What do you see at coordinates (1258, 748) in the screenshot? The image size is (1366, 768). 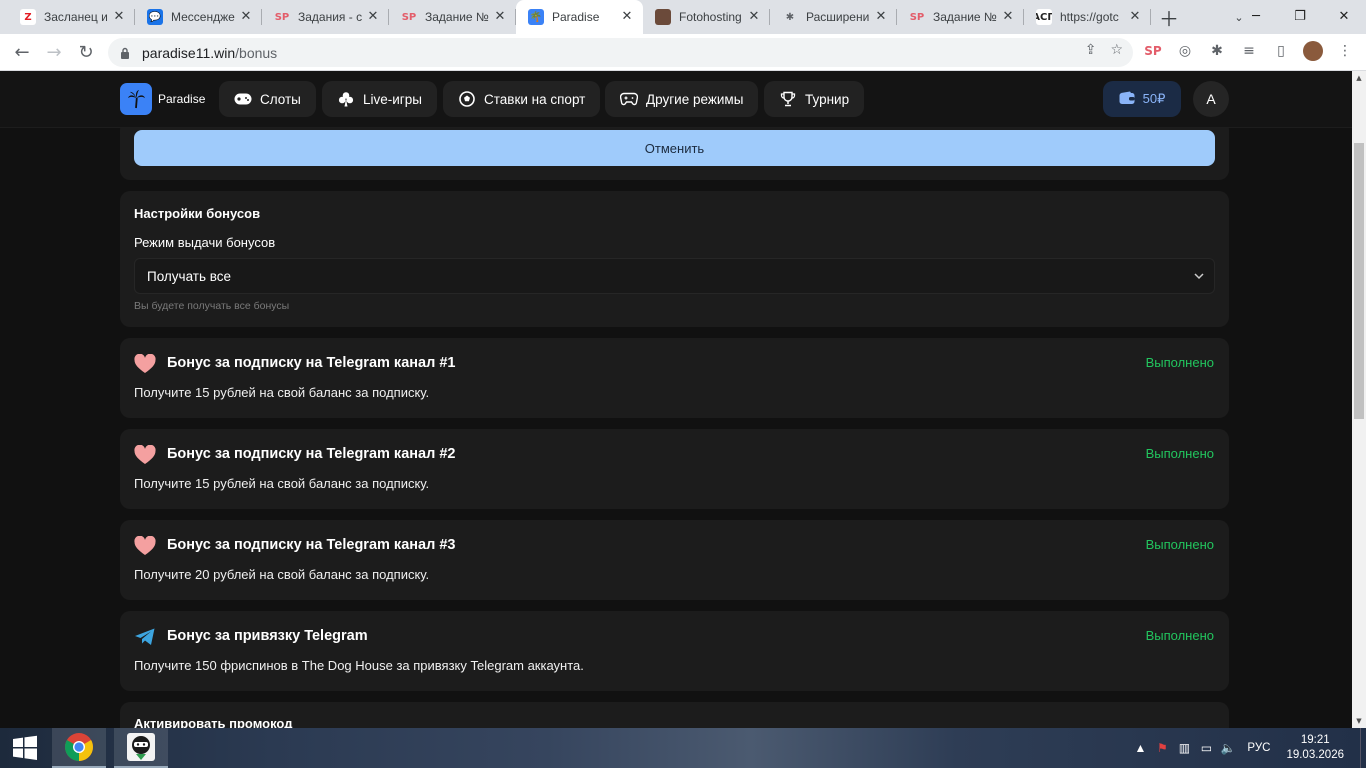 I see `input-language: РУС` at bounding box center [1258, 748].